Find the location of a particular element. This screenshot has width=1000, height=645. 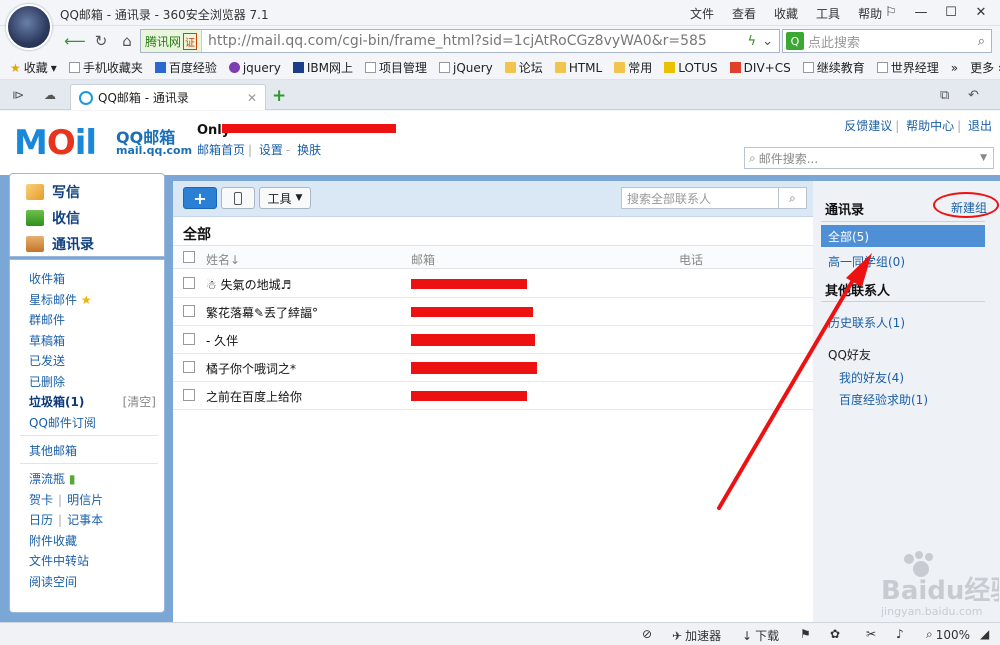

tools-dropdown: 工具 ▼ is located at coordinates (285, 198).